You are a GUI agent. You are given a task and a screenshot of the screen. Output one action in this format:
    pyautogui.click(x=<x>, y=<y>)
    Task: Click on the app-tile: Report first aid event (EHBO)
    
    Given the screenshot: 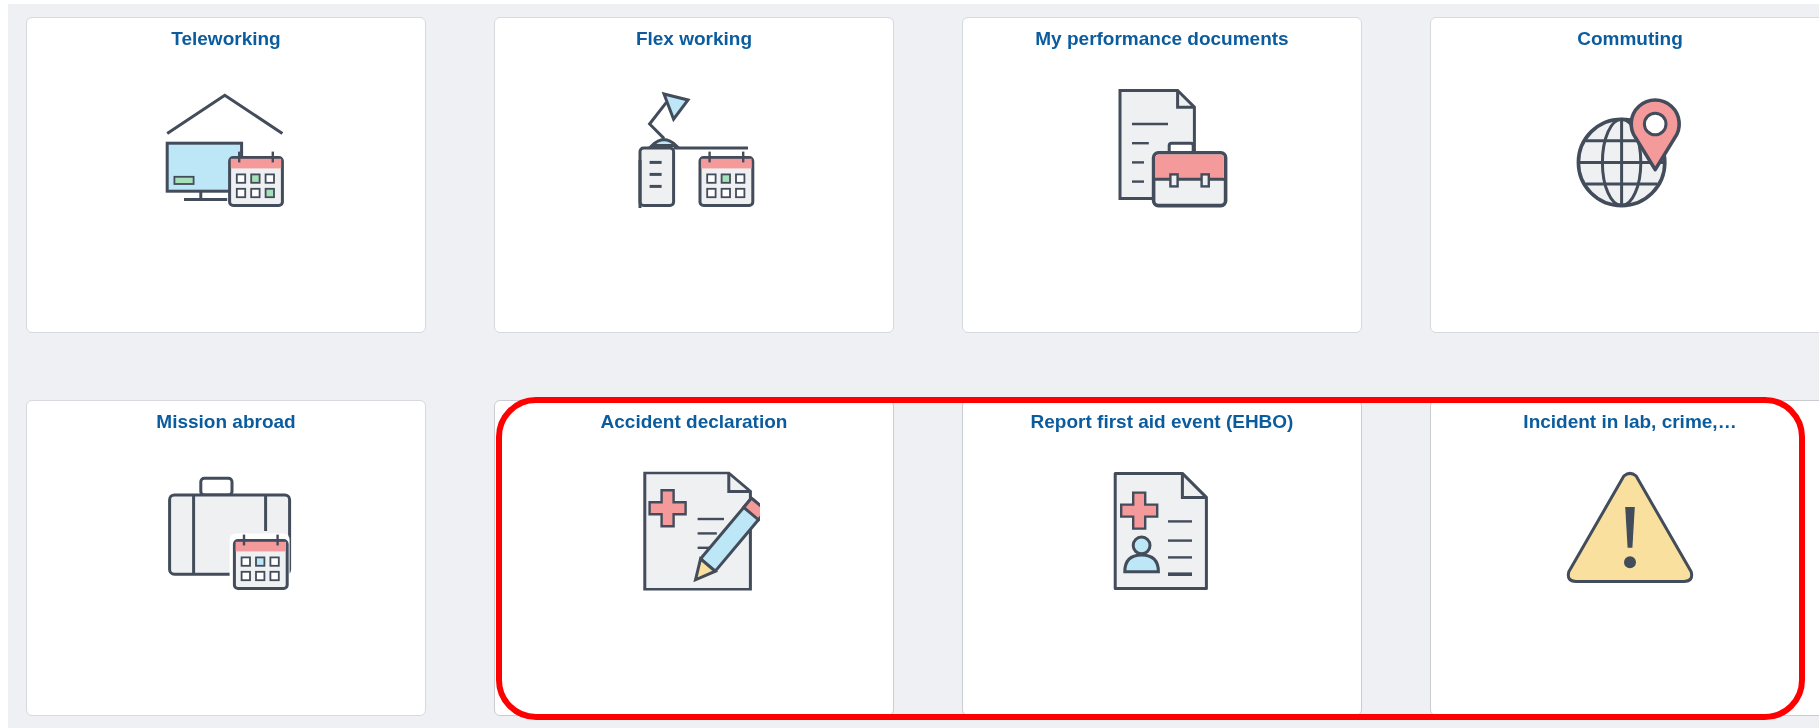 What is the action you would take?
    pyautogui.click(x=1162, y=558)
    